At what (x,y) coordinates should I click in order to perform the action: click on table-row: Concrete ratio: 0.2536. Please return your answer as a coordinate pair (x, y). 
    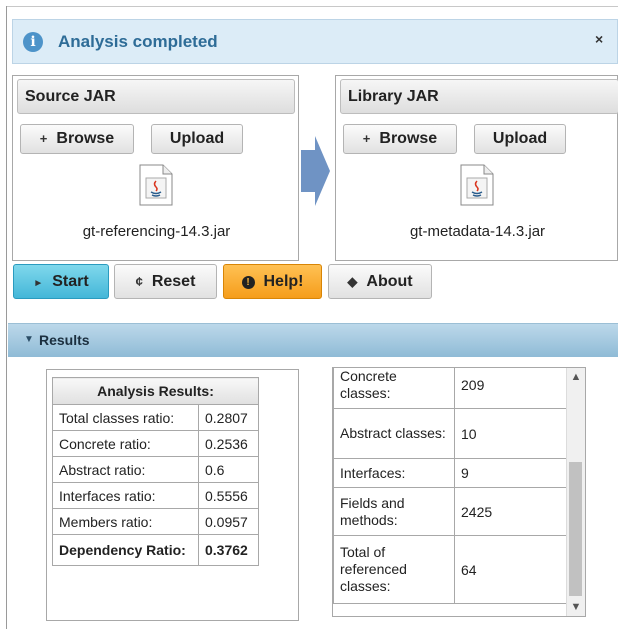
    Looking at the image, I should click on (155, 443).